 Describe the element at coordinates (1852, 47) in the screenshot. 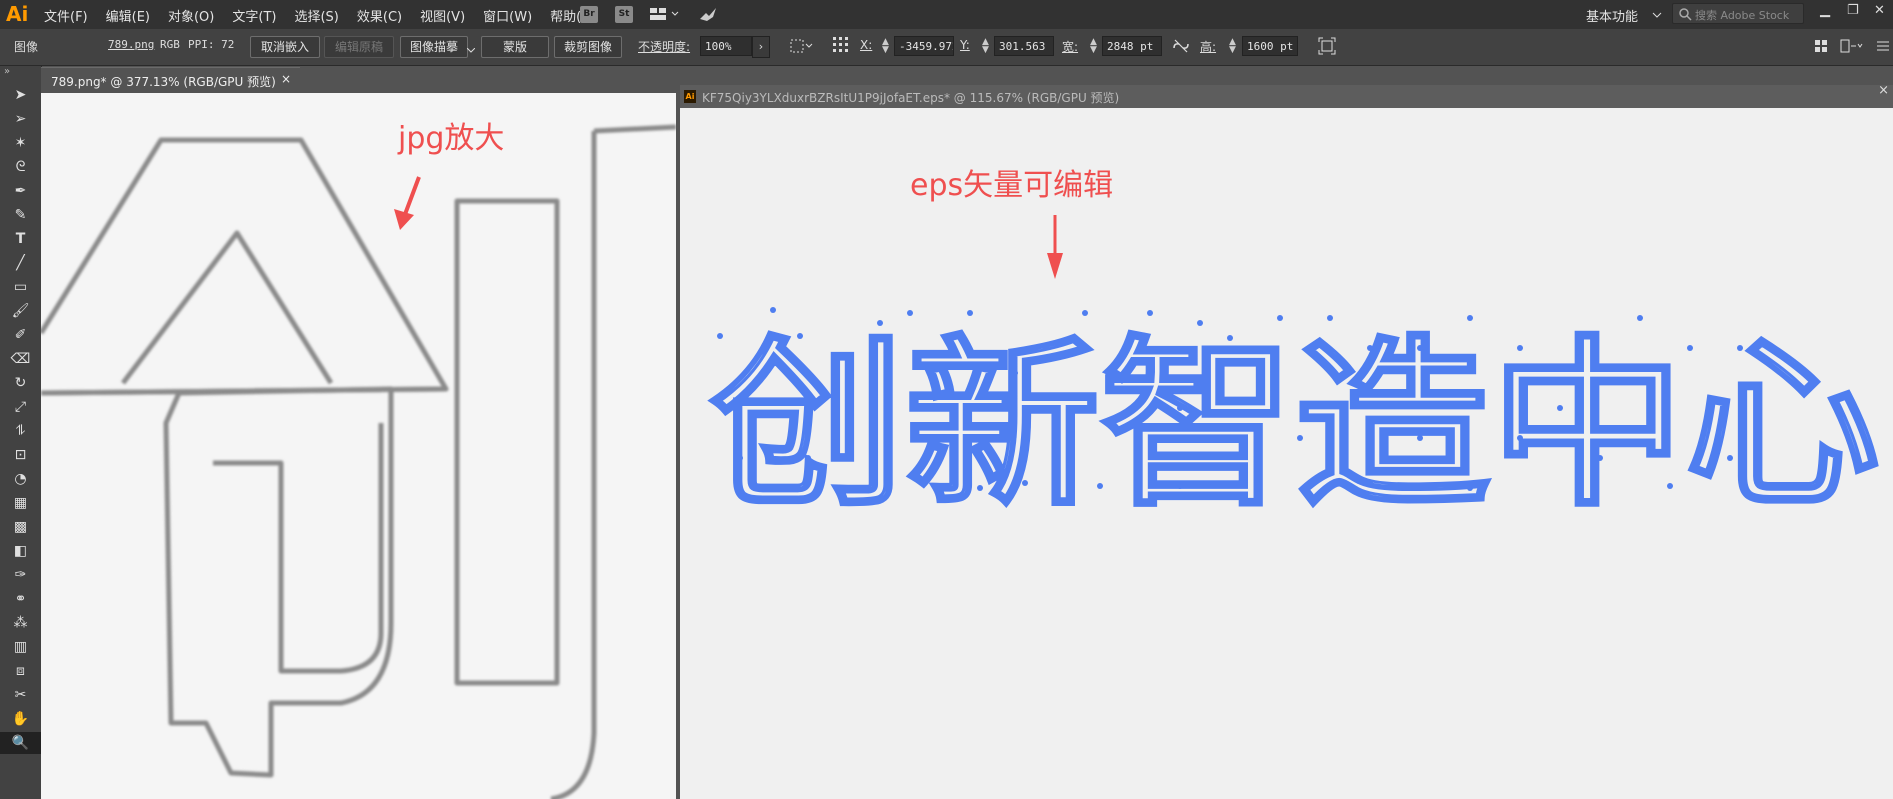

I see `document-setup-icon` at that location.